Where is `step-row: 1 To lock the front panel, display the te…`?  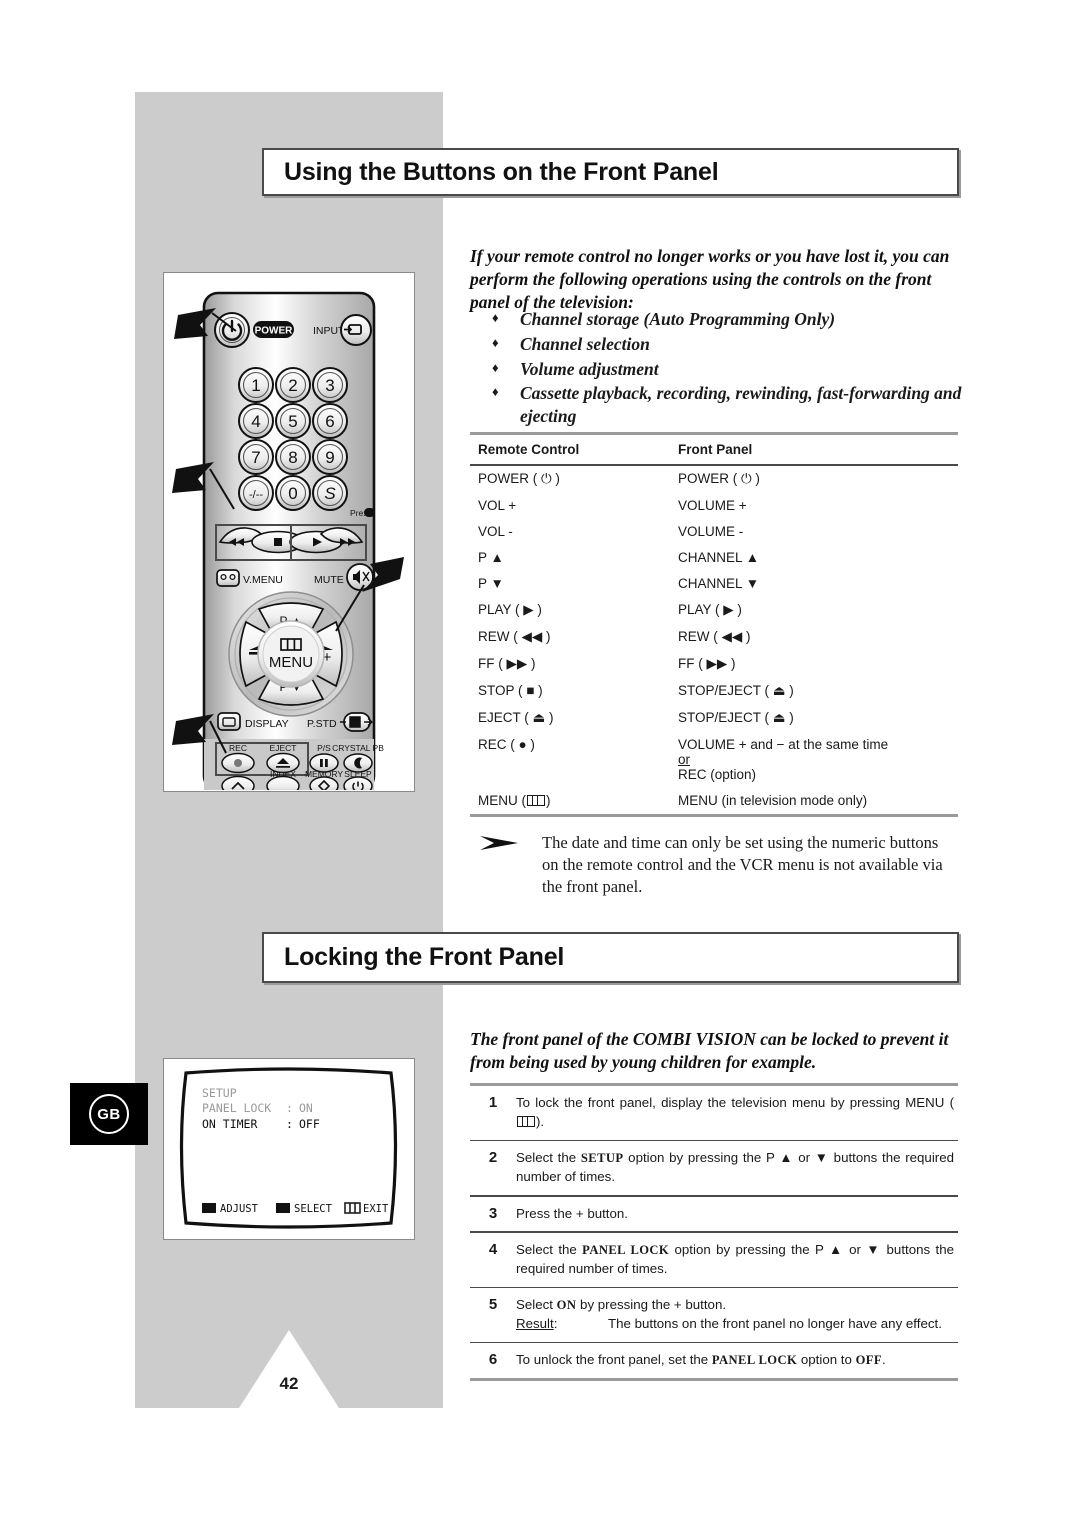
step-row: 1 To lock the front panel, display the te… is located at coordinates (714, 1113).